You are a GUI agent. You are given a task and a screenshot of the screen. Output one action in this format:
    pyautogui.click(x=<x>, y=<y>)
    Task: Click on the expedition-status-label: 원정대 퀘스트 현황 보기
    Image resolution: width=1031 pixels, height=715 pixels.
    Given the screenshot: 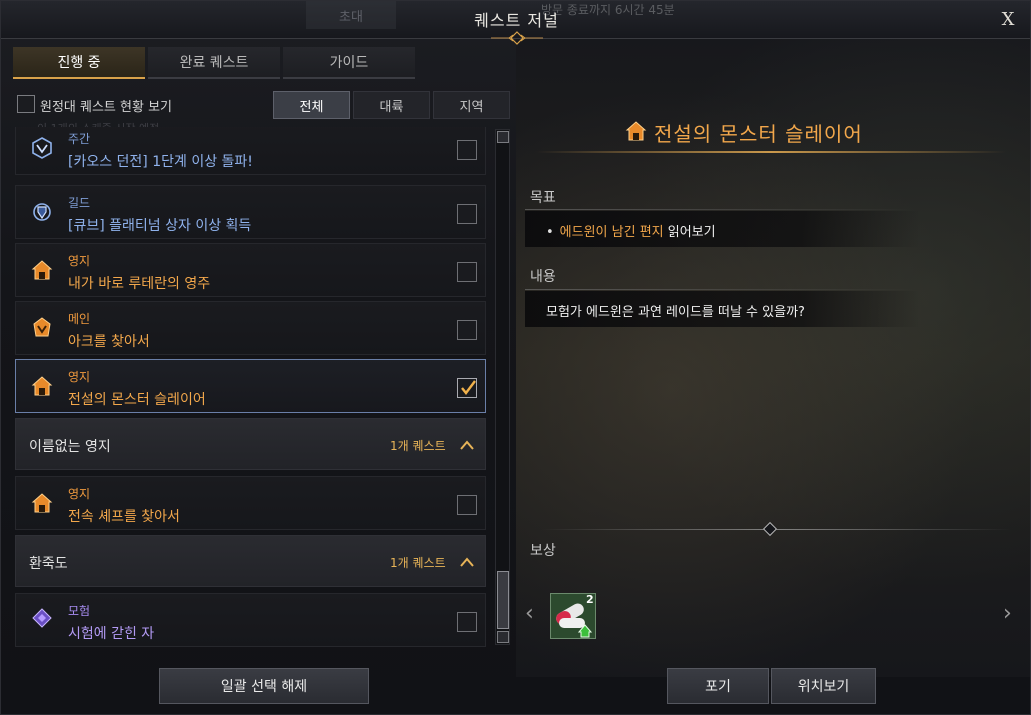 What is the action you would take?
    pyautogui.click(x=106, y=107)
    